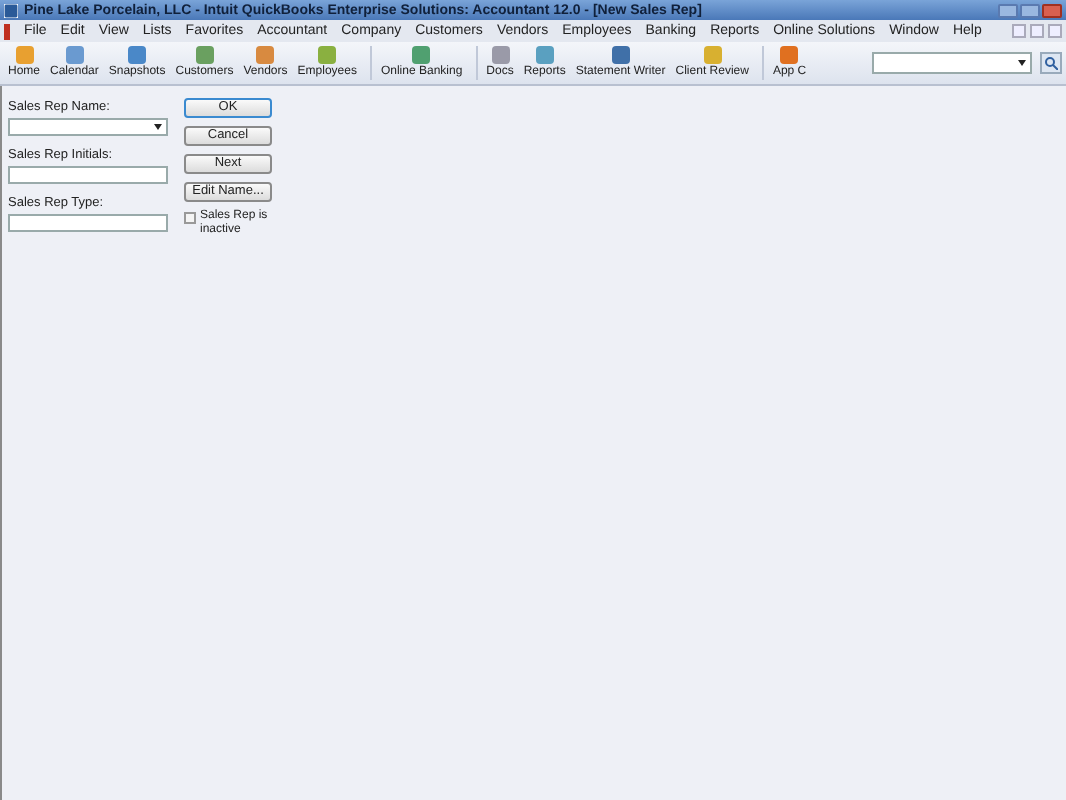 This screenshot has height=800, width=1066. What do you see at coordinates (952, 63) in the screenshot?
I see `search-field` at bounding box center [952, 63].